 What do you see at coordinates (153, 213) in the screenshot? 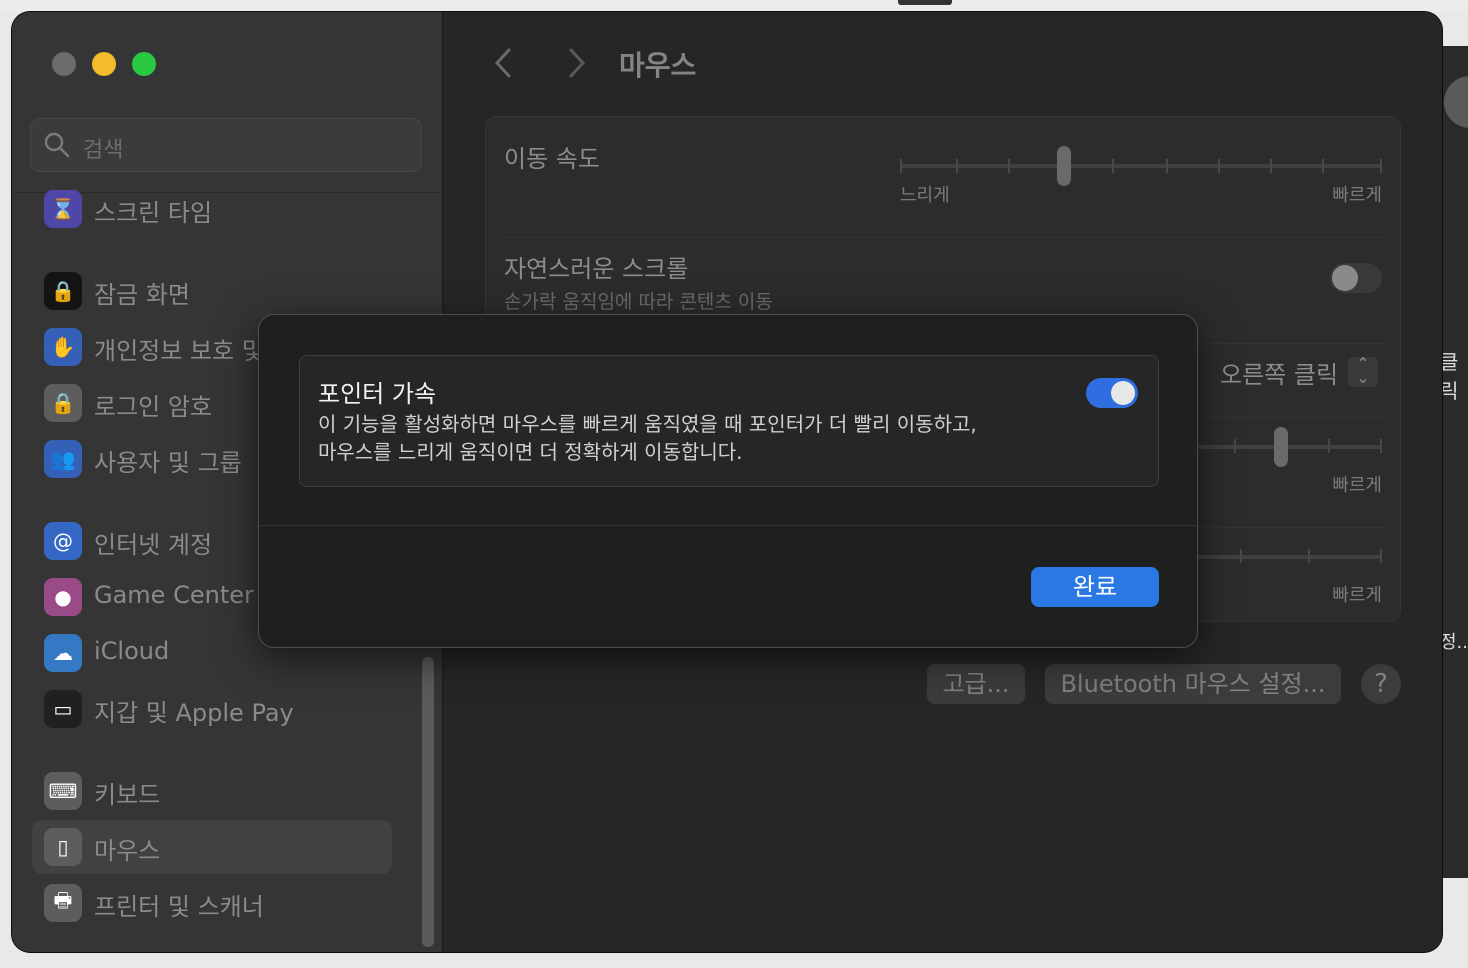
I see `sidebar-item-label: 스크린 타임` at bounding box center [153, 213].